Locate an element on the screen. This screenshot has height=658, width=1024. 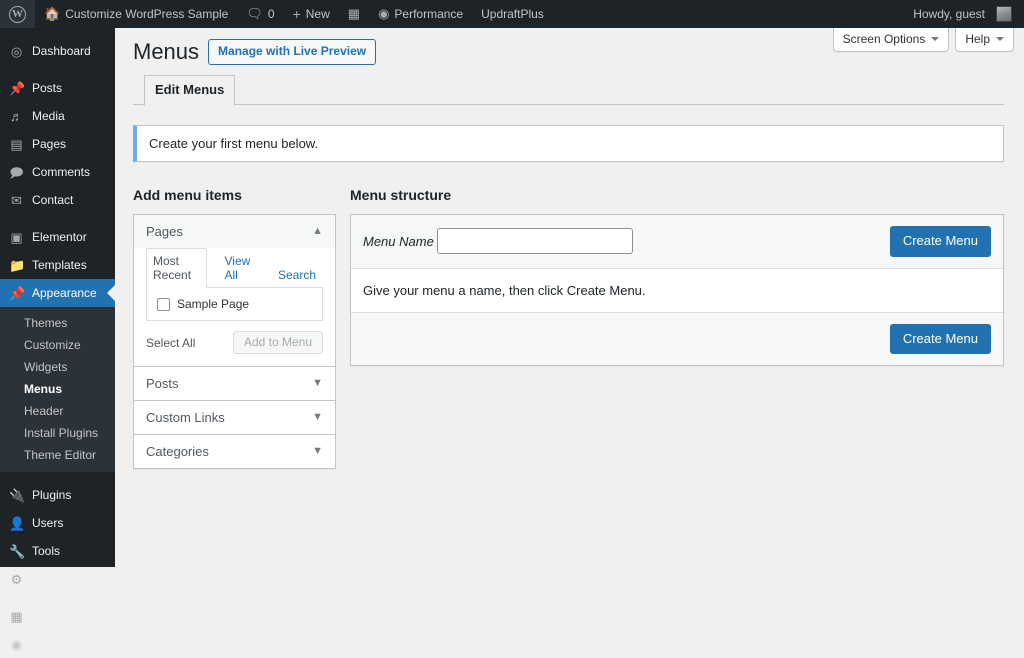
notice-text: Create your first menu below. is located at coordinates (234, 143).